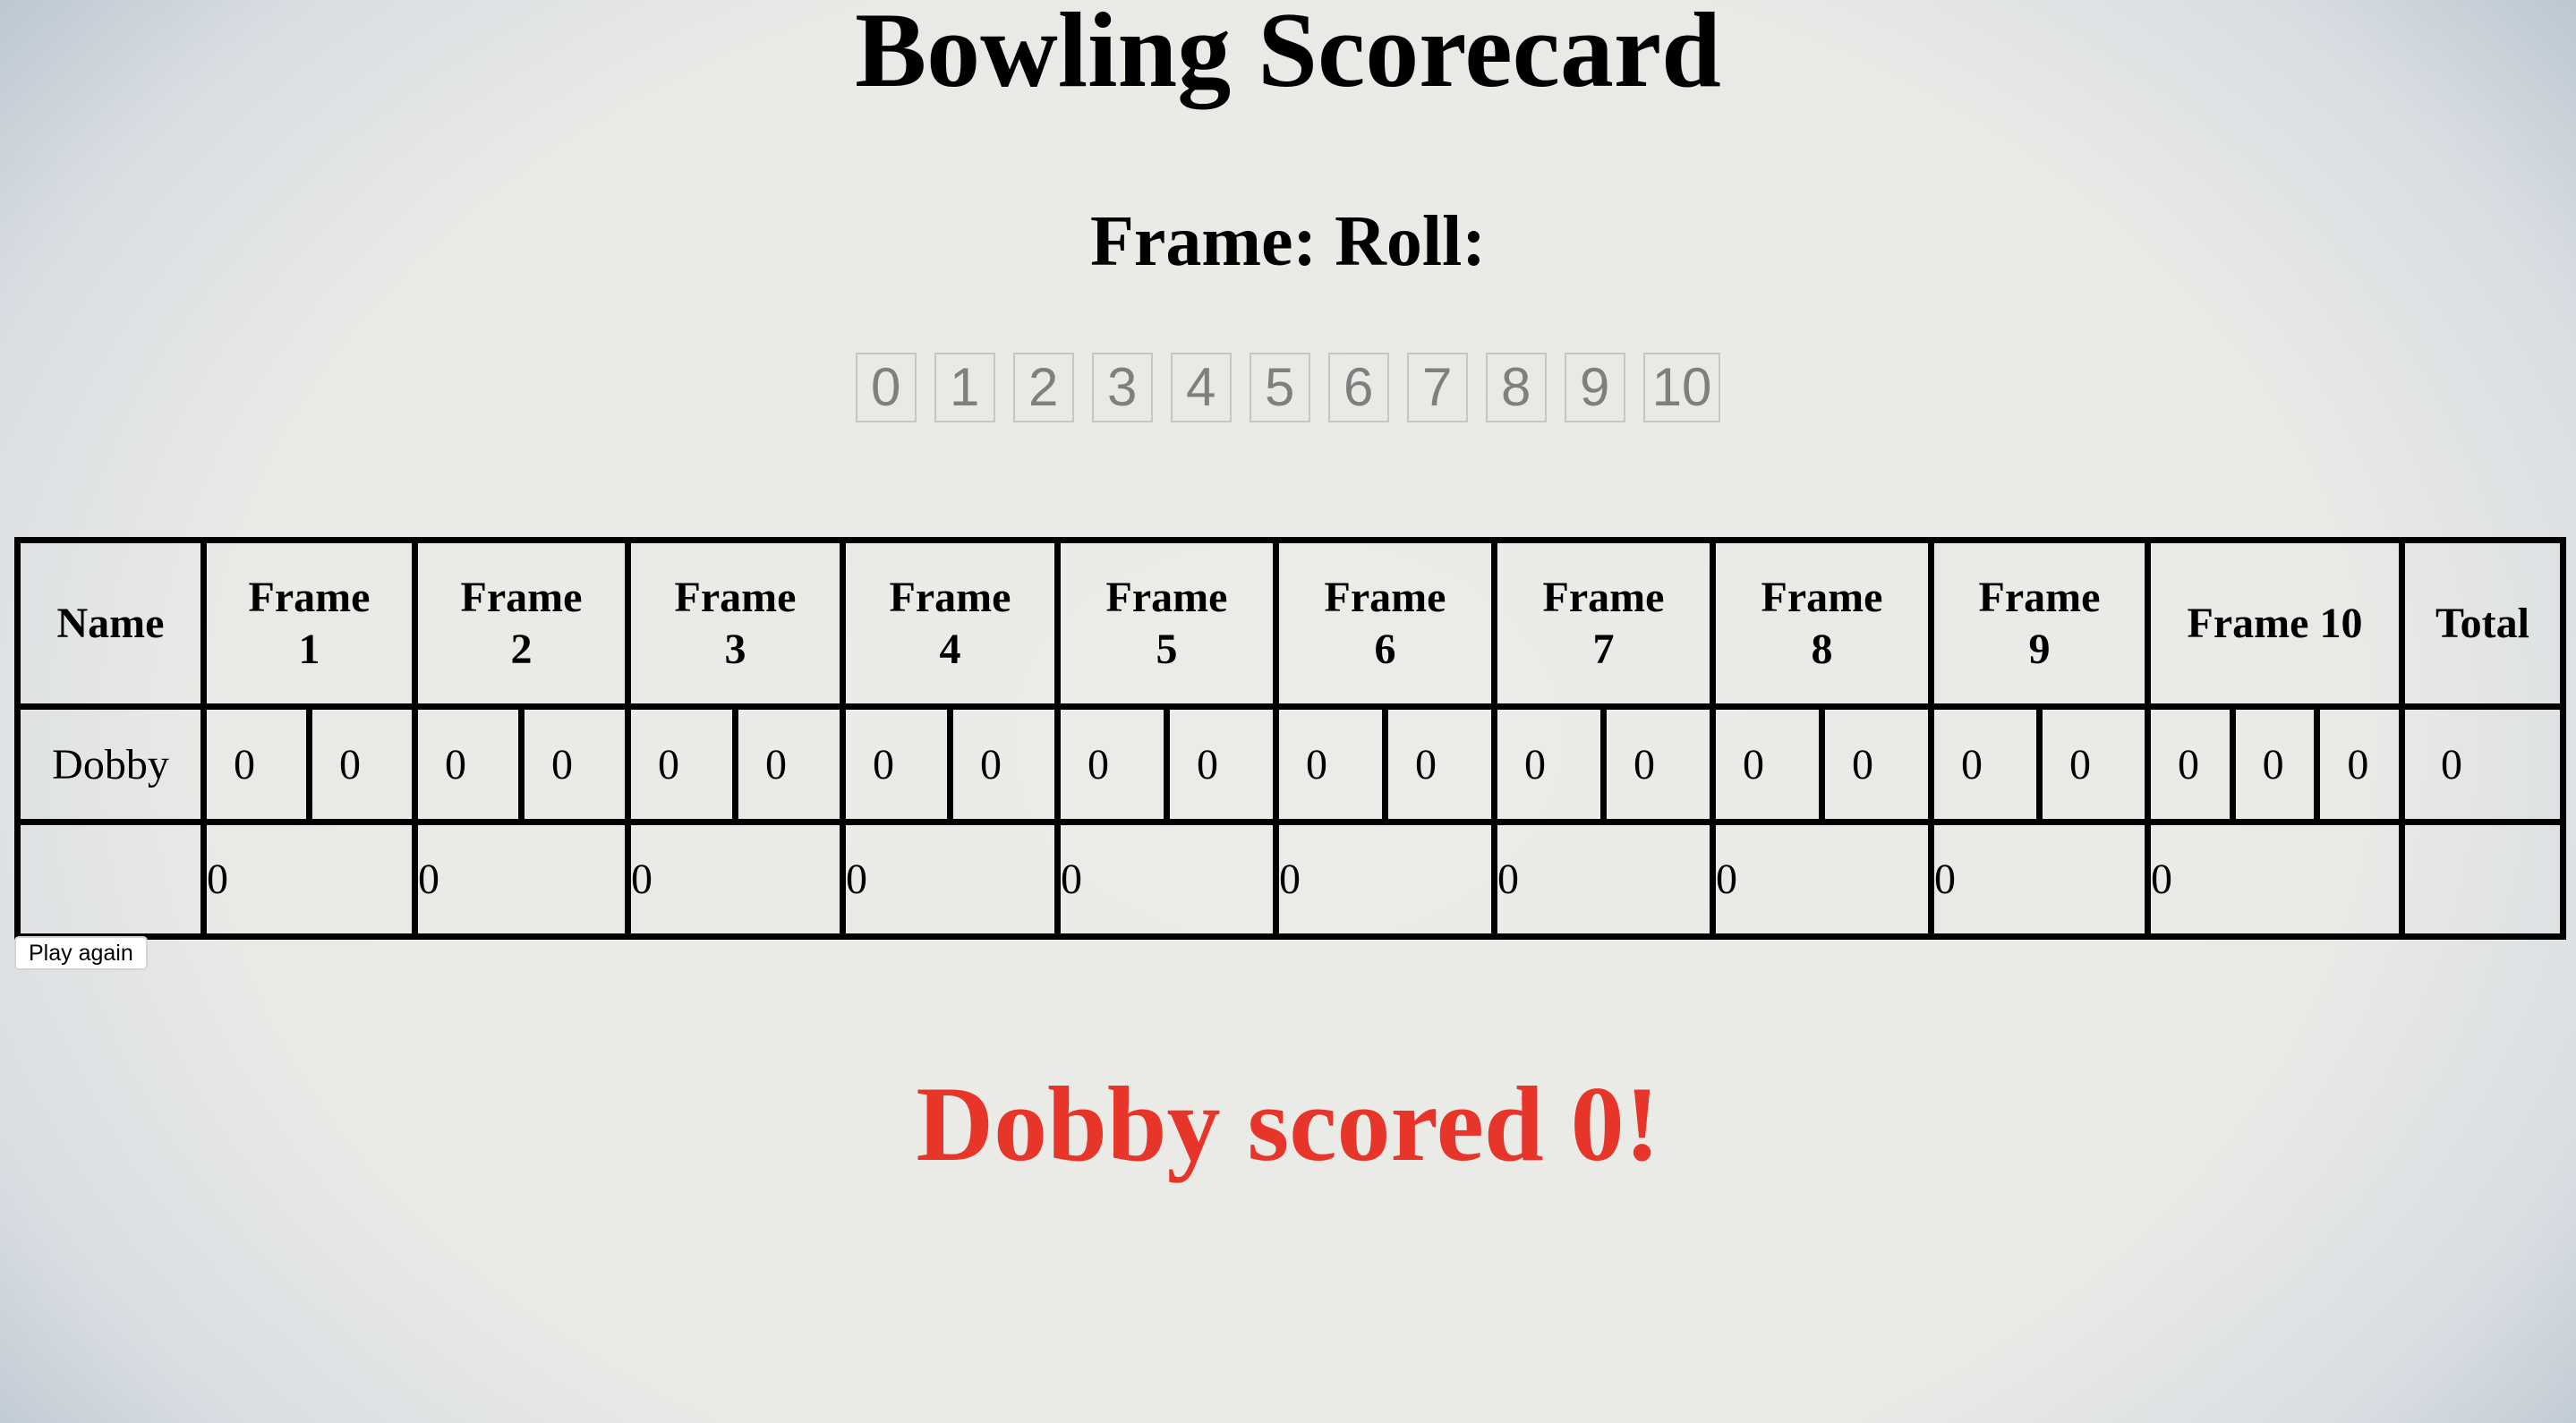  I want to click on frame-5-rolls: 00, so click(1166, 764).